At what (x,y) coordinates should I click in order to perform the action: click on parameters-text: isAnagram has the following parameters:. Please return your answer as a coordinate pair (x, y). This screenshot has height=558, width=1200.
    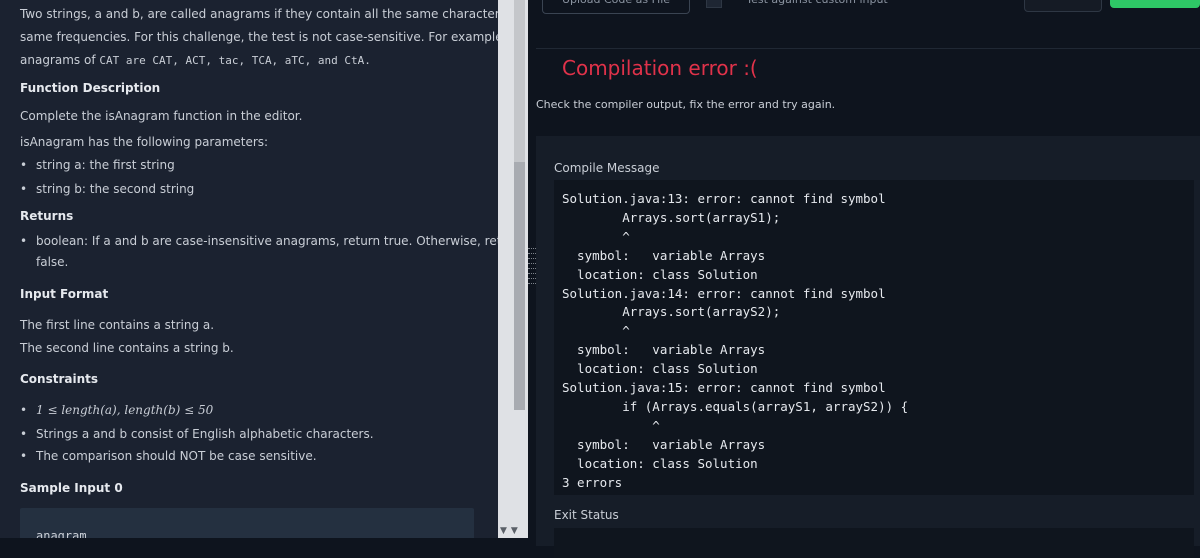
    Looking at the image, I should click on (144, 142).